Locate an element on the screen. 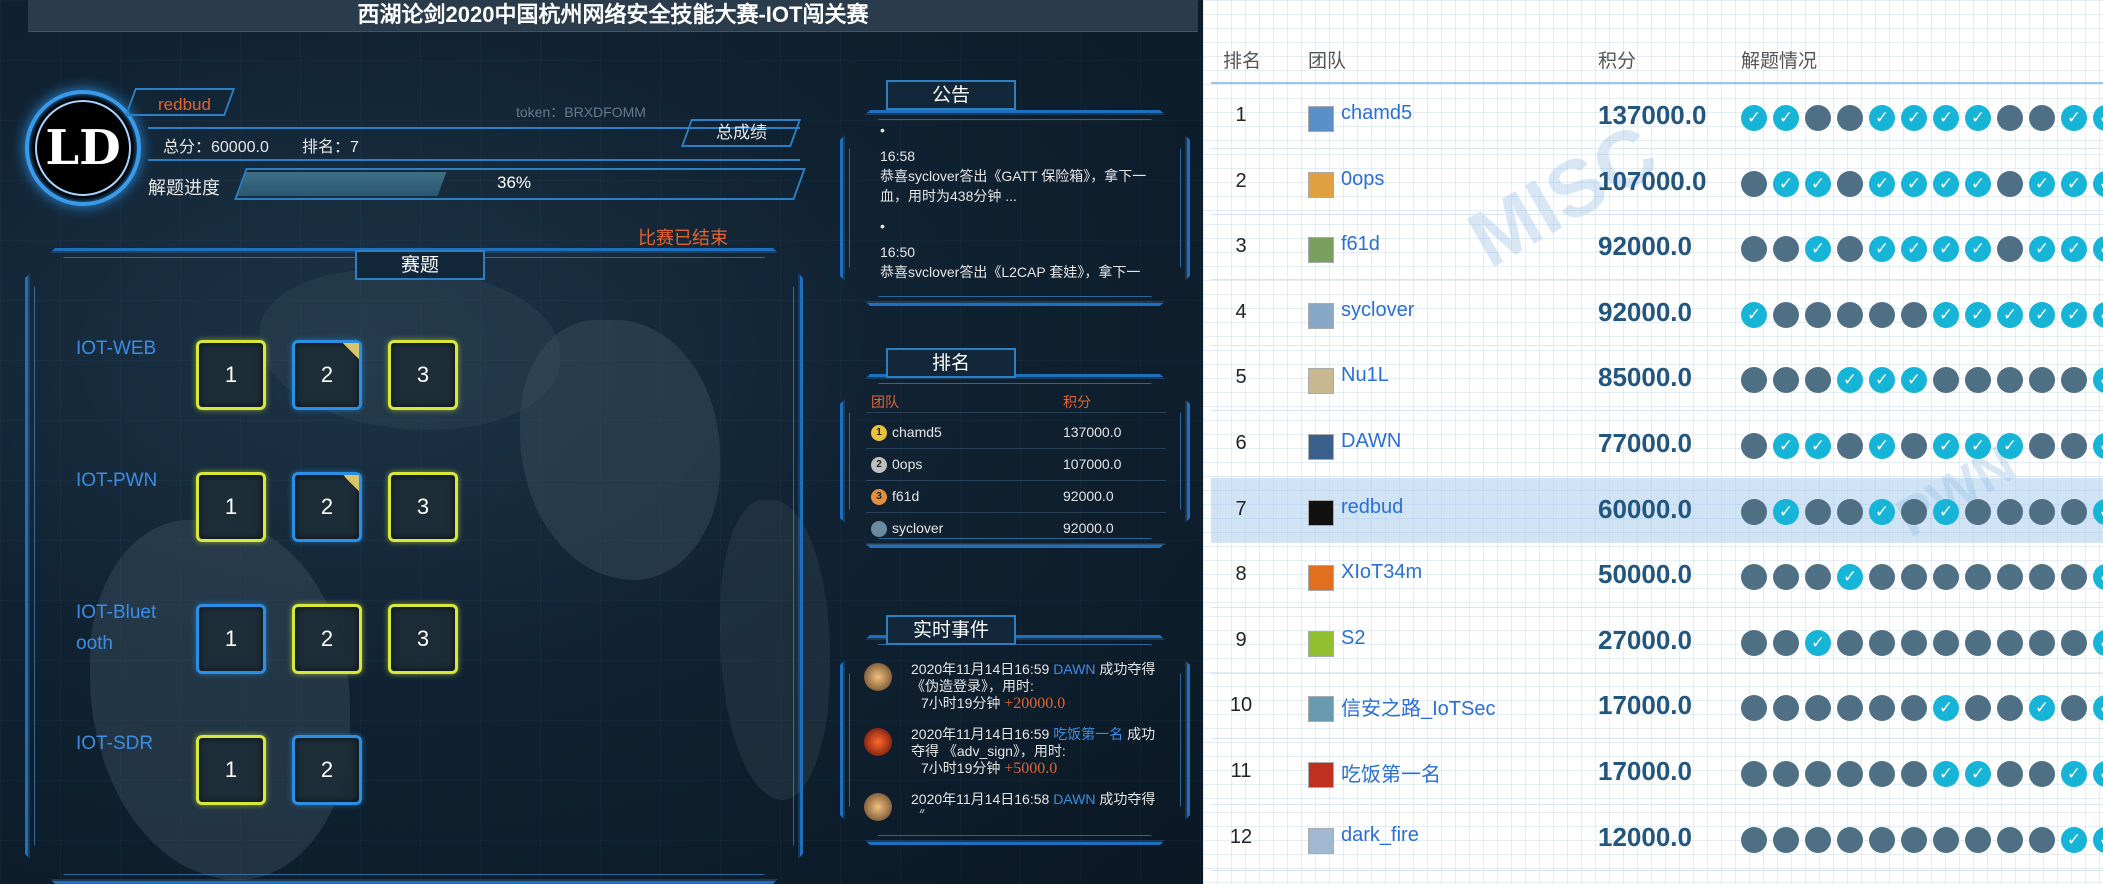  team-name-link: S2 is located at coordinates (1353, 638).